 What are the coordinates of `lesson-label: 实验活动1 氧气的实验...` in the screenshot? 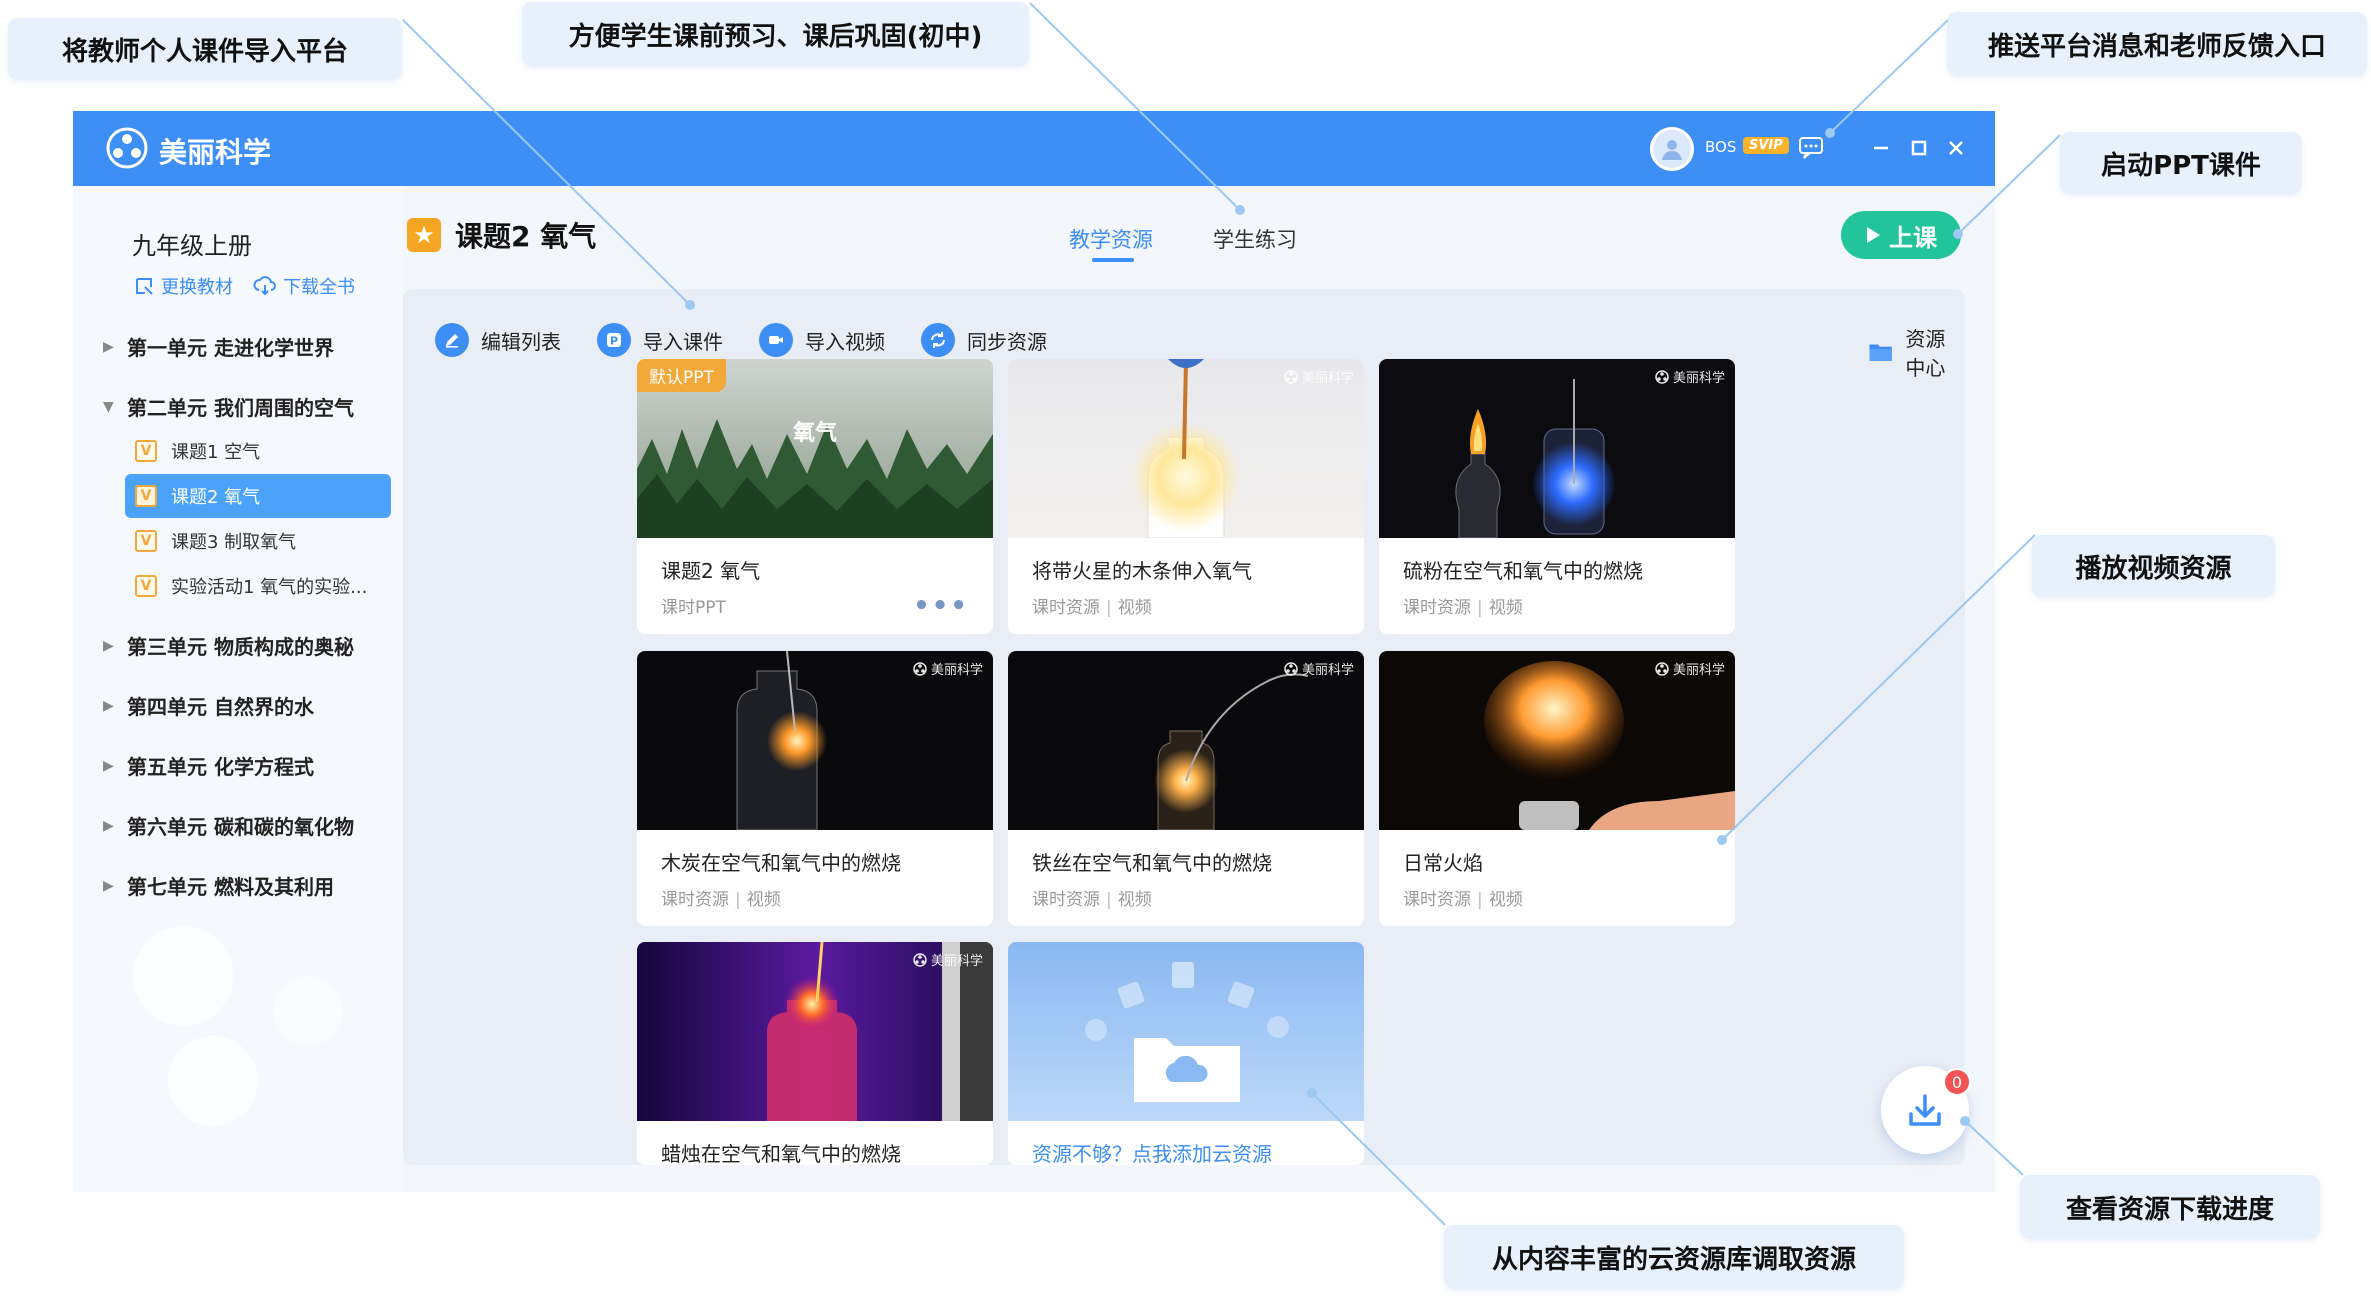 It's located at (269, 587).